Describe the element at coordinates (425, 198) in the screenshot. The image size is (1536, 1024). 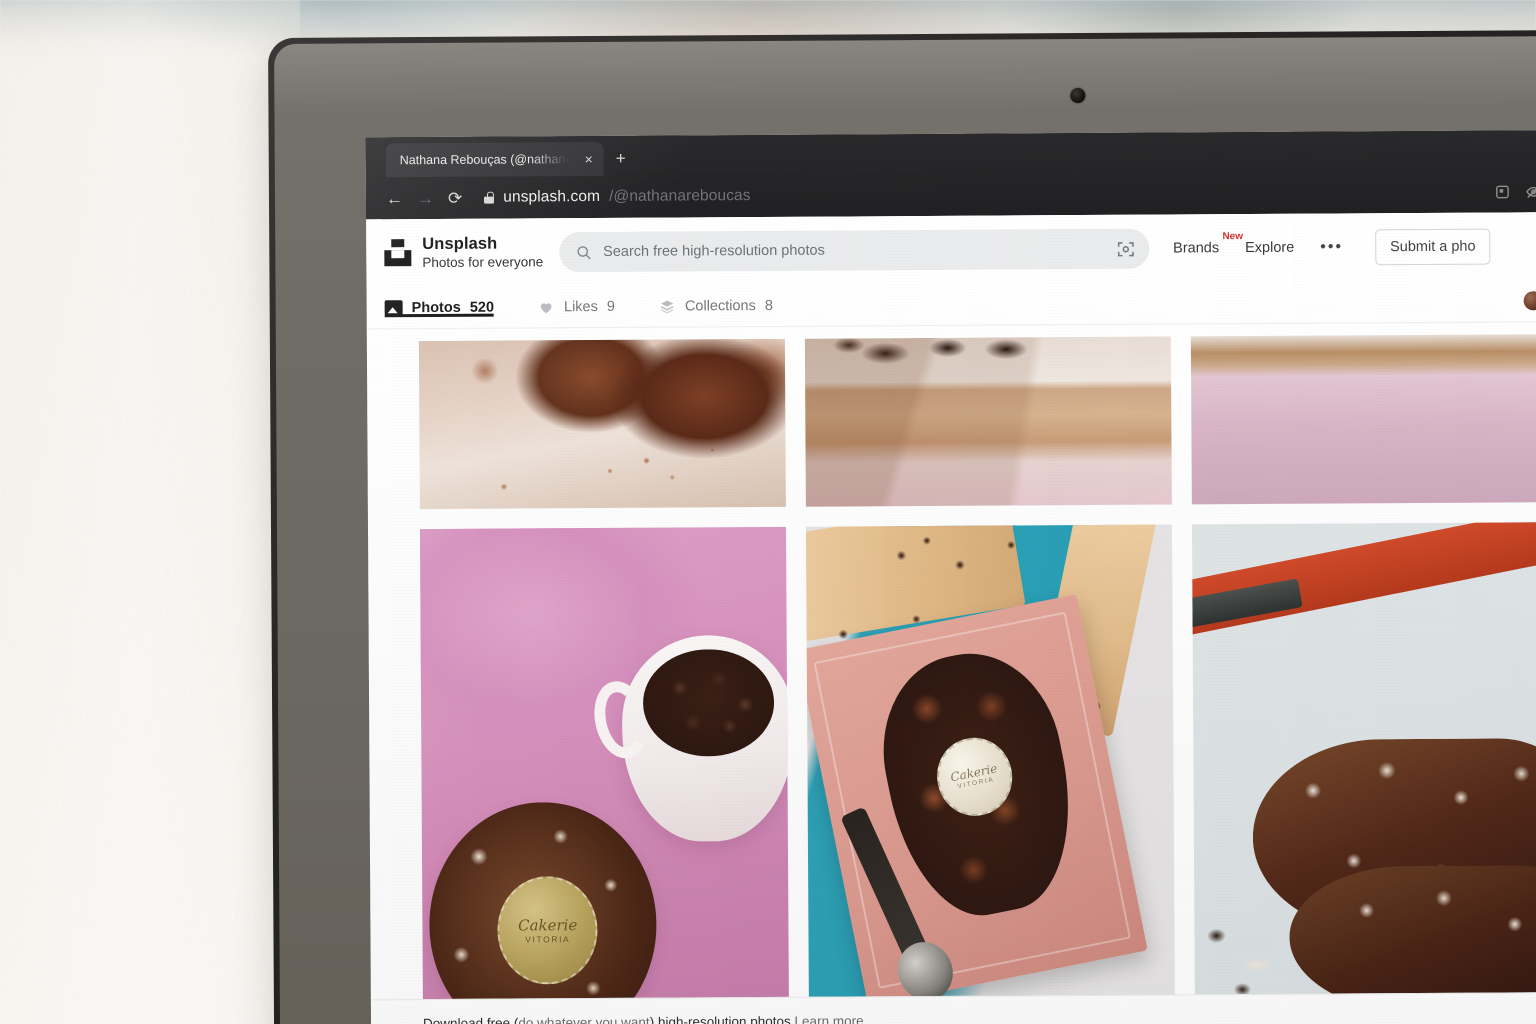
I see `forward-icon: →` at that location.